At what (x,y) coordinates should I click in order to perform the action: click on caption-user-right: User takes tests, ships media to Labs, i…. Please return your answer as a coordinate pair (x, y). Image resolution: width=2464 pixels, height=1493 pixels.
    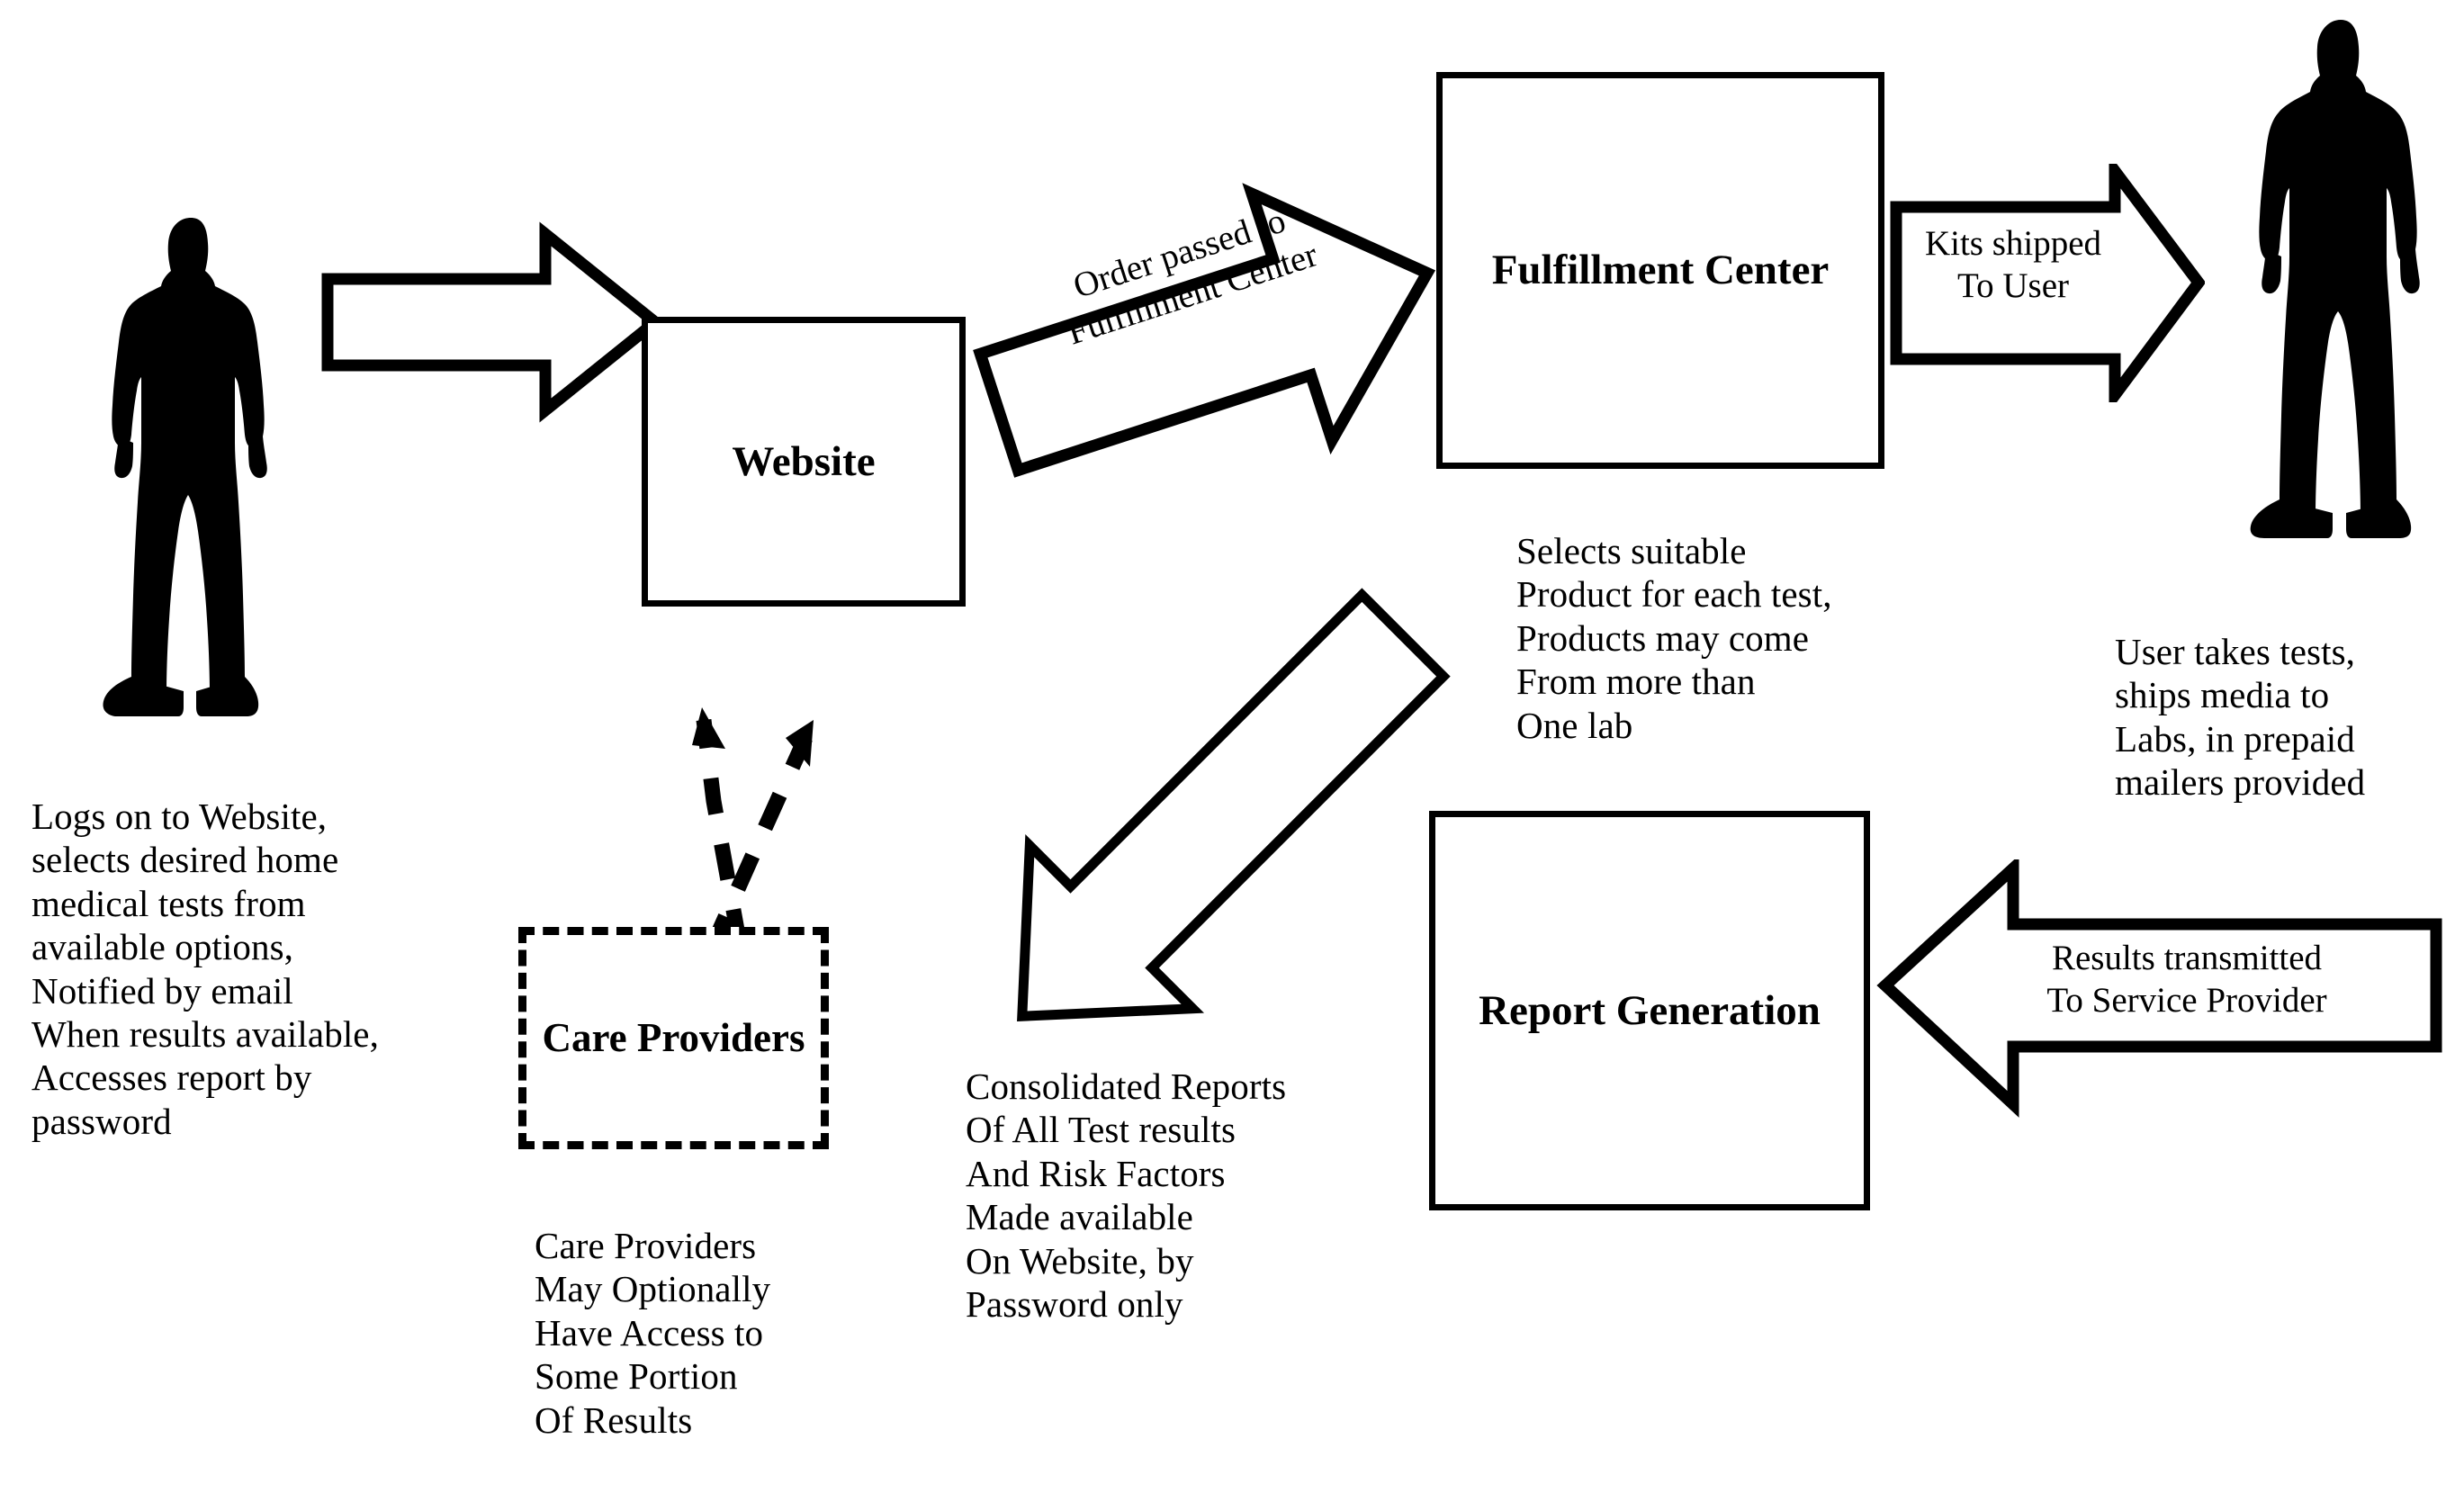
    Looking at the image, I should click on (2240, 717).